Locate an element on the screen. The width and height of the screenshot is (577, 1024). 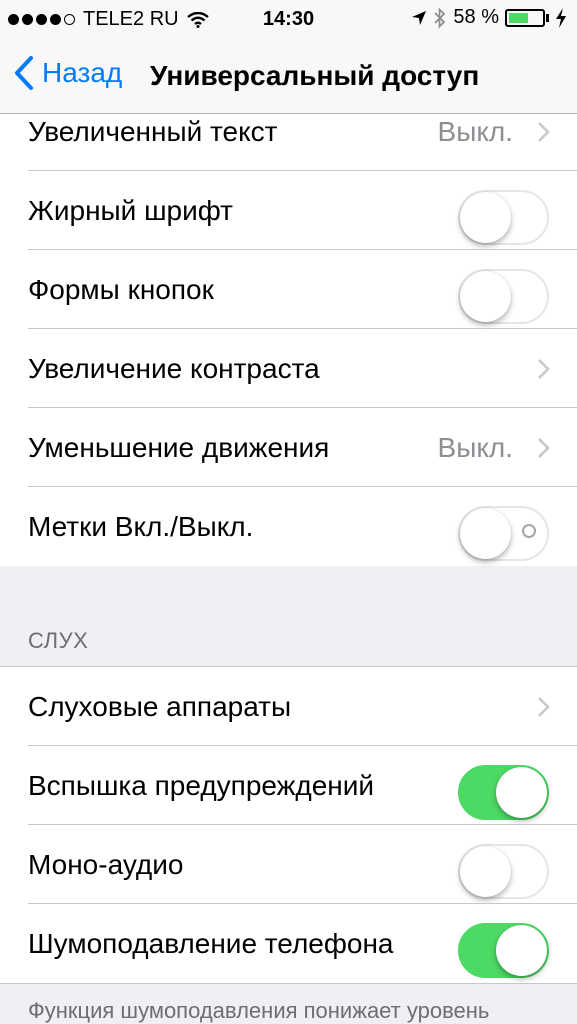
list-item-increase-contrast: Увеличение контраста is located at coordinates (288, 368).